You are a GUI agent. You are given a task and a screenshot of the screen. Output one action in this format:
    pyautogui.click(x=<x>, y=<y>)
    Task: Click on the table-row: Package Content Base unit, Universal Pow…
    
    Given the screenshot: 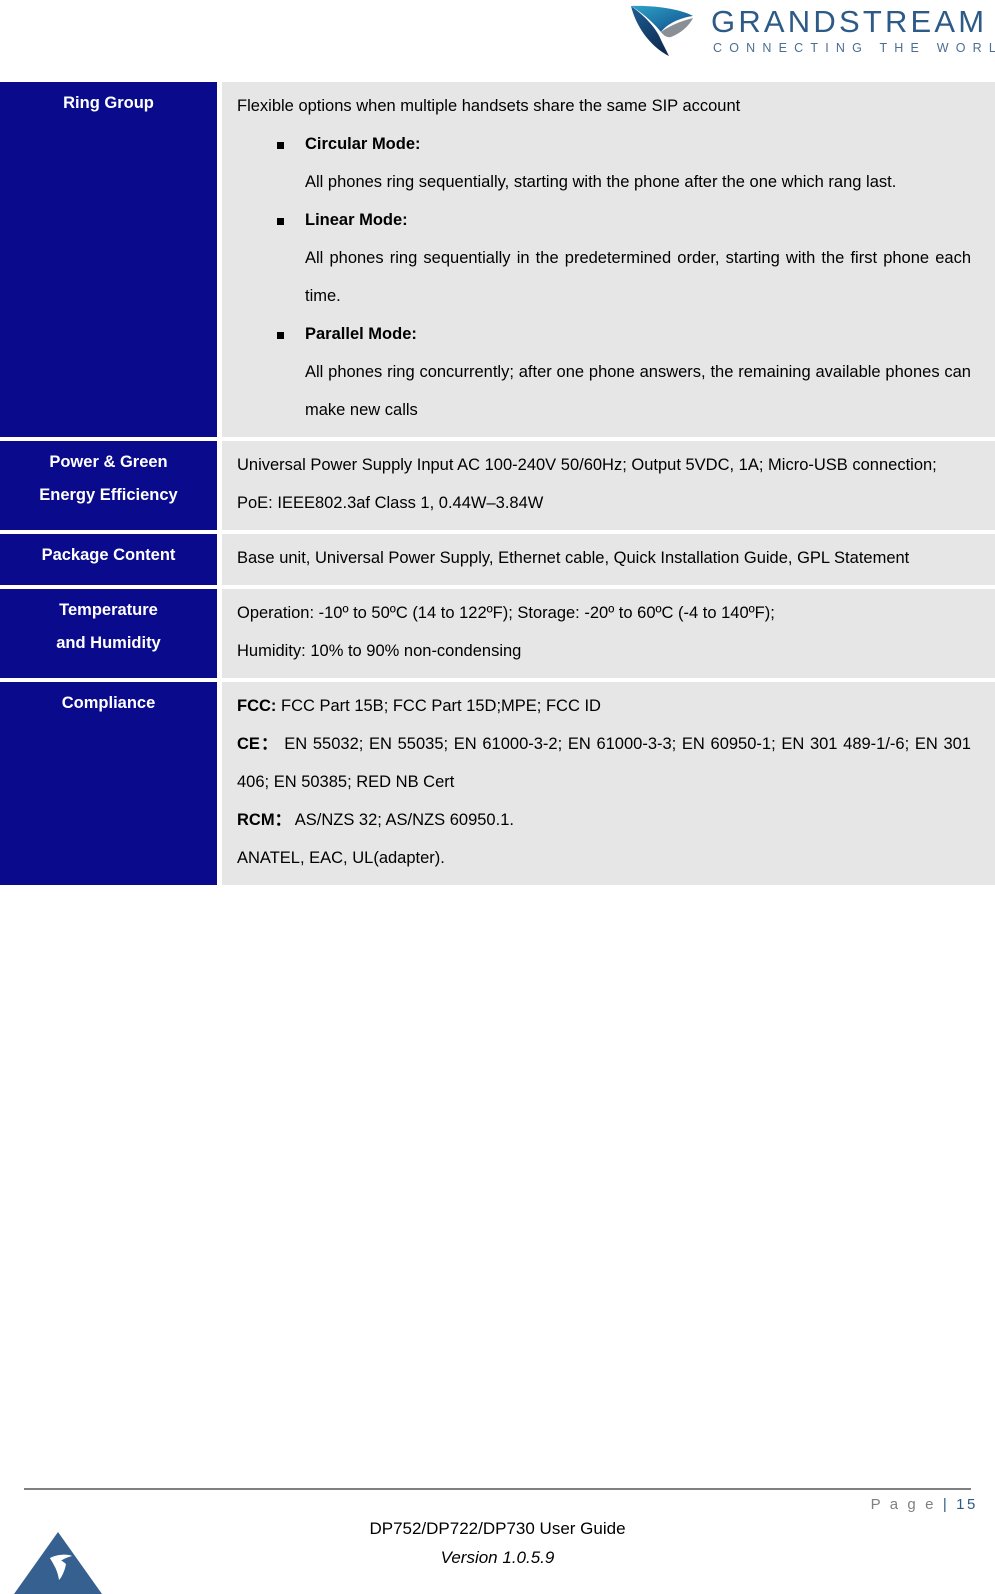 What is the action you would take?
    pyautogui.click(x=497, y=559)
    